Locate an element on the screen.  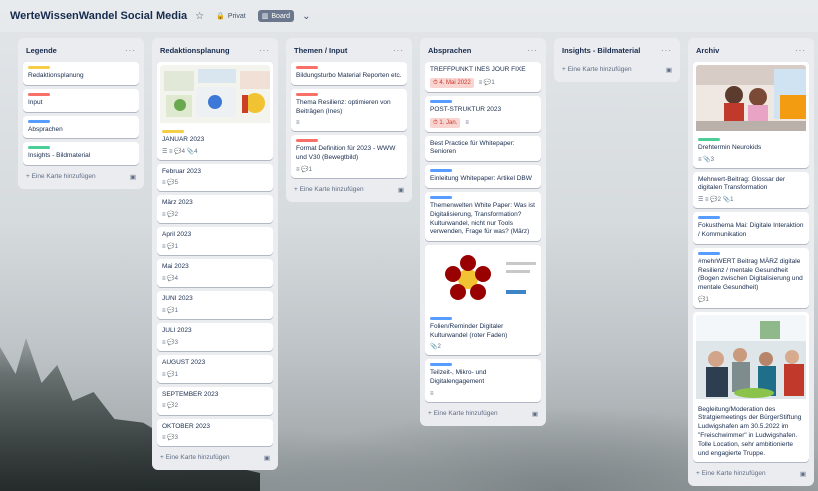
card-badge-extra: ≡ 💬1 is located at coordinates (486, 82).